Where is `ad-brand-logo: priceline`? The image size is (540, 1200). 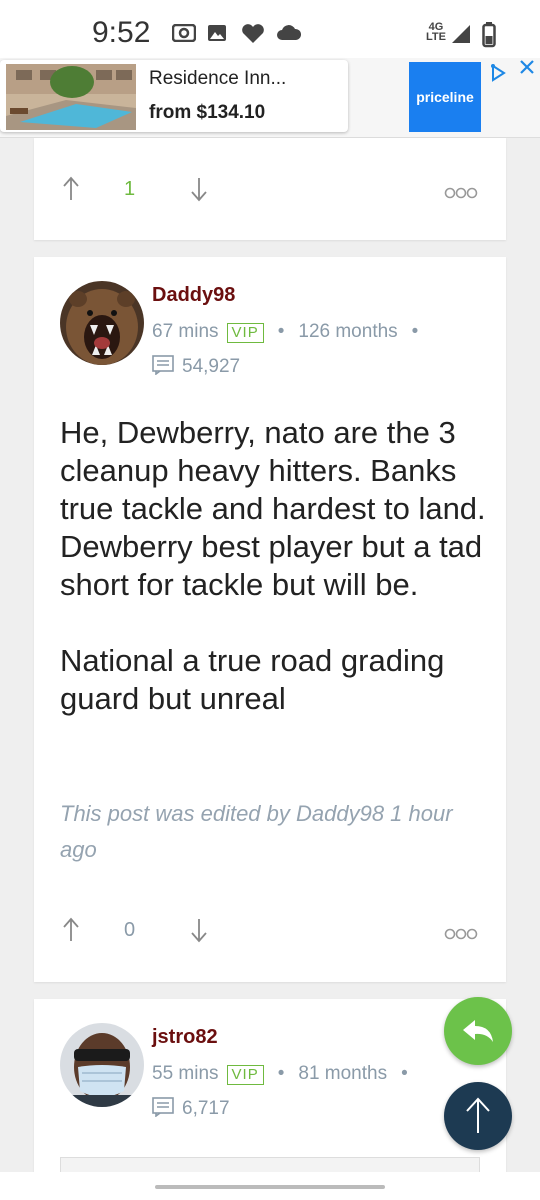 ad-brand-logo: priceline is located at coordinates (445, 97).